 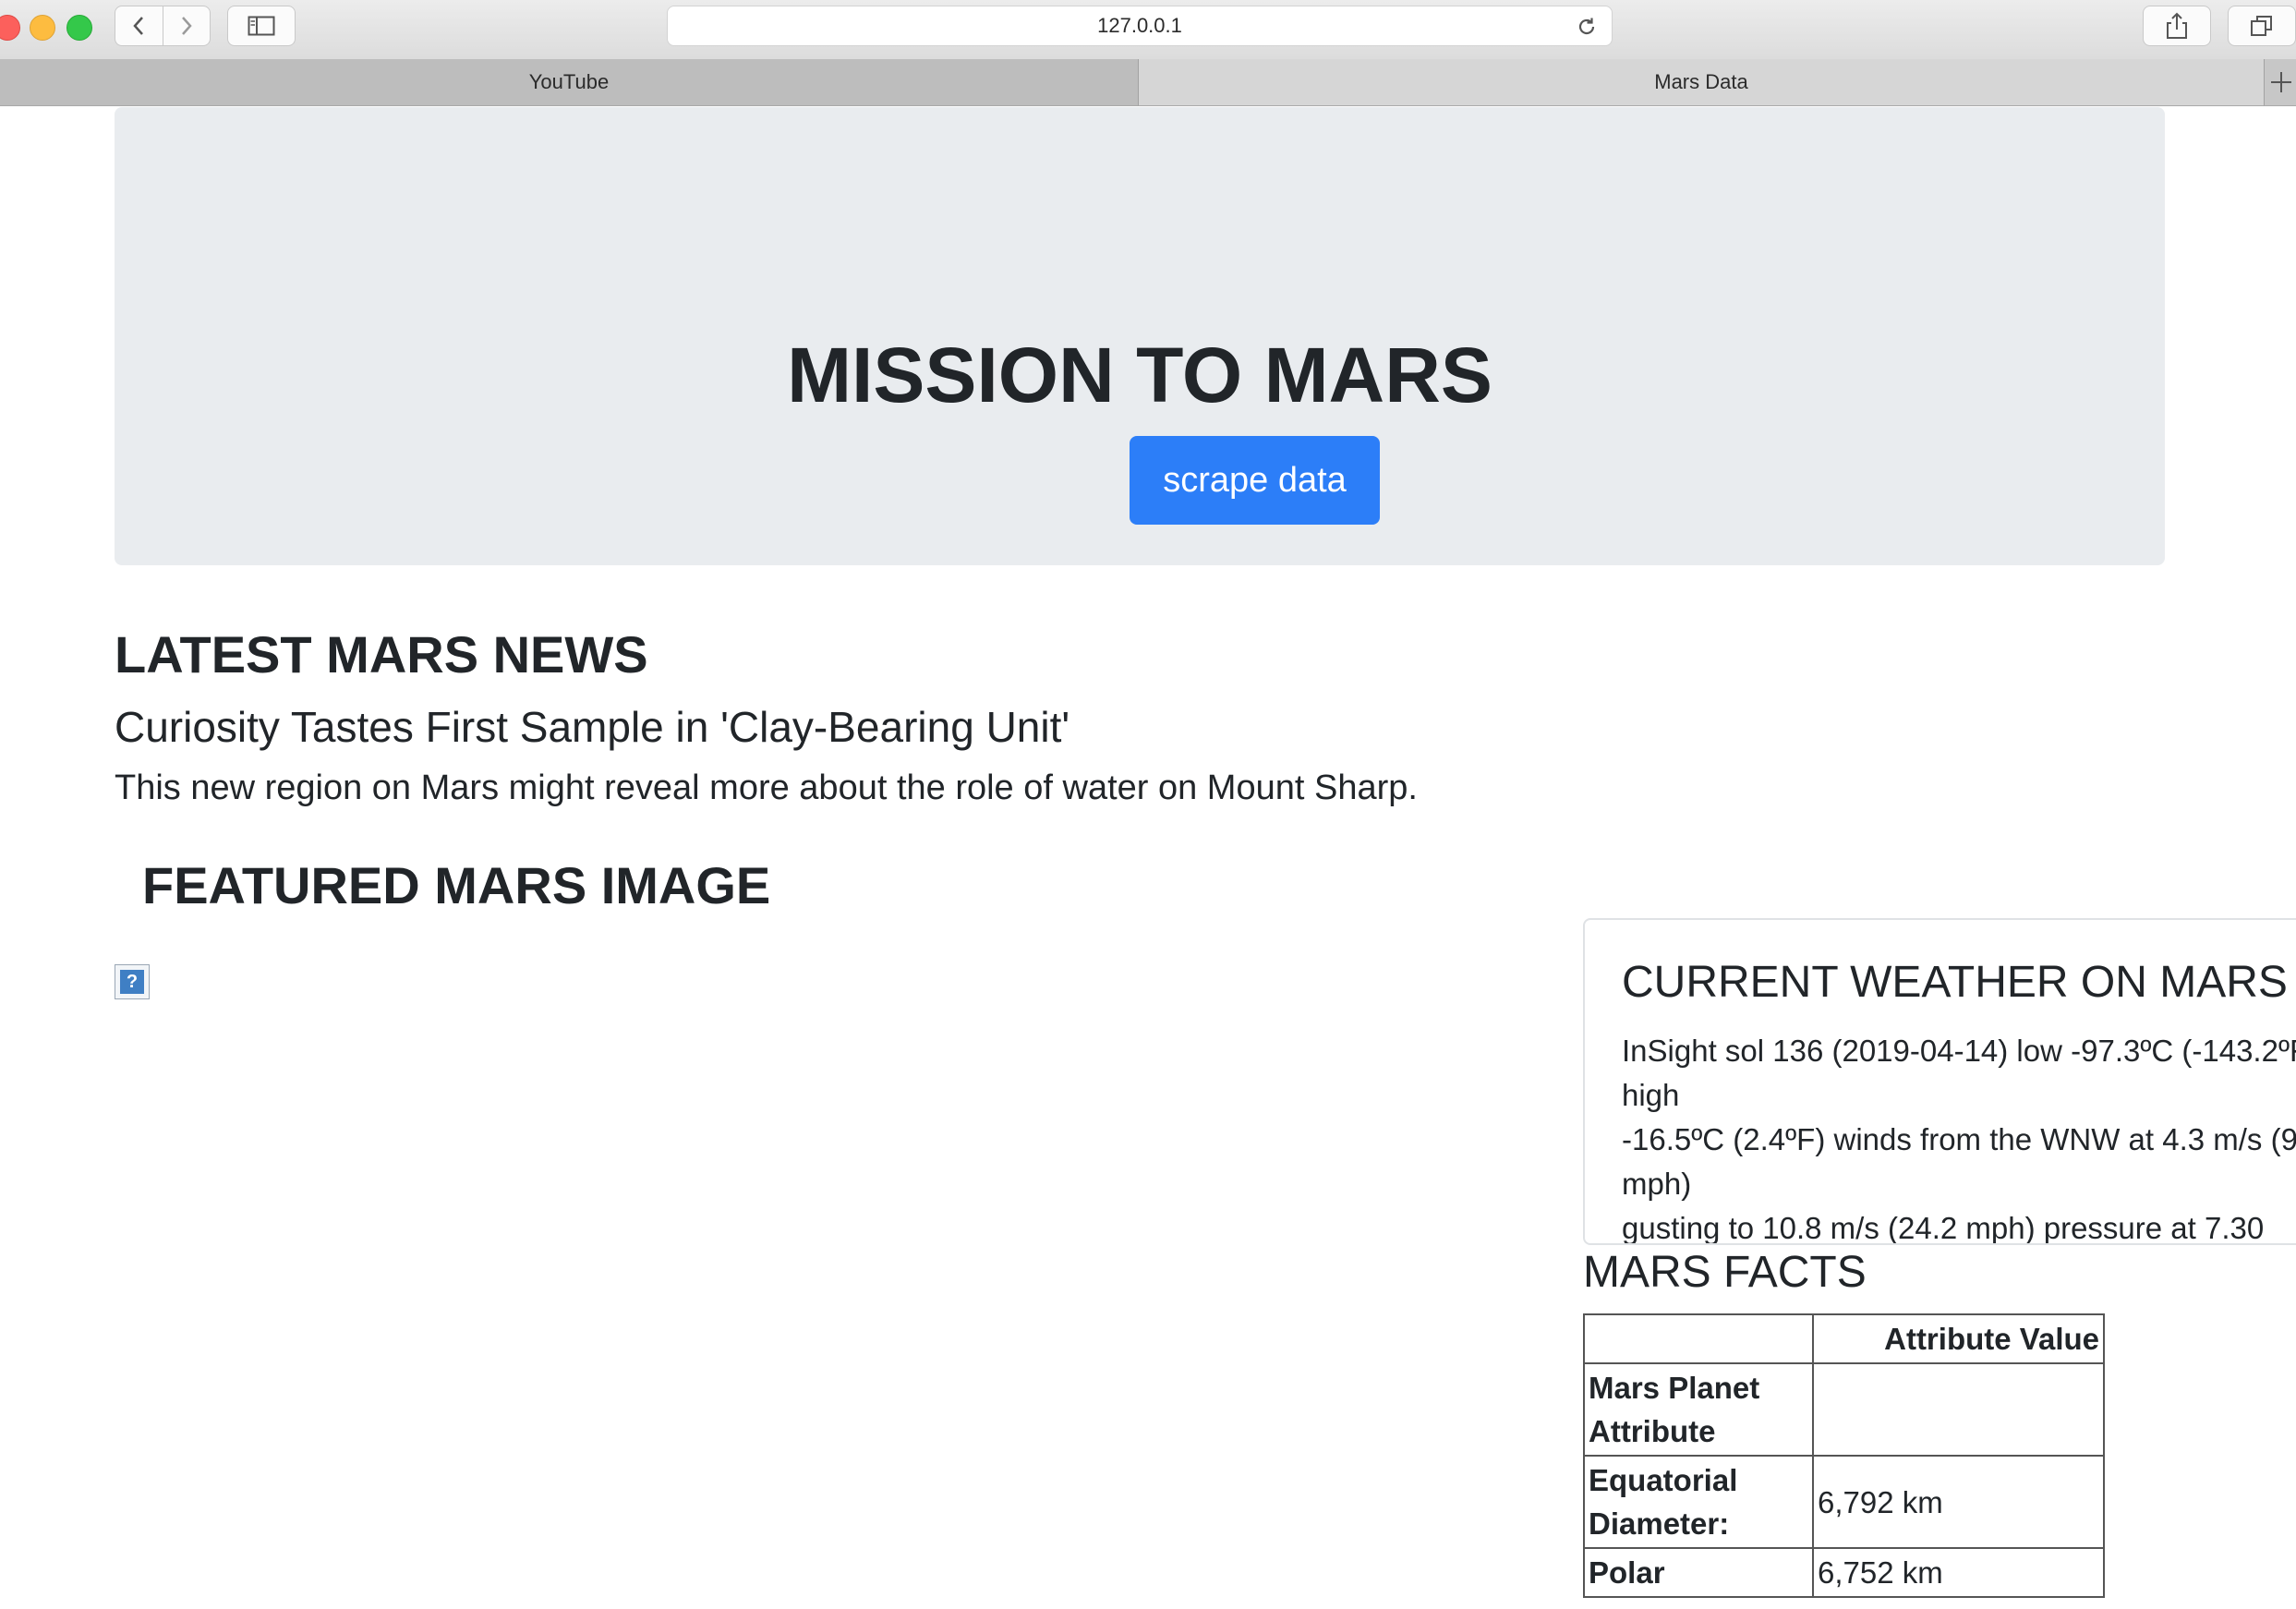 I want to click on share-icon, so click(x=2177, y=25).